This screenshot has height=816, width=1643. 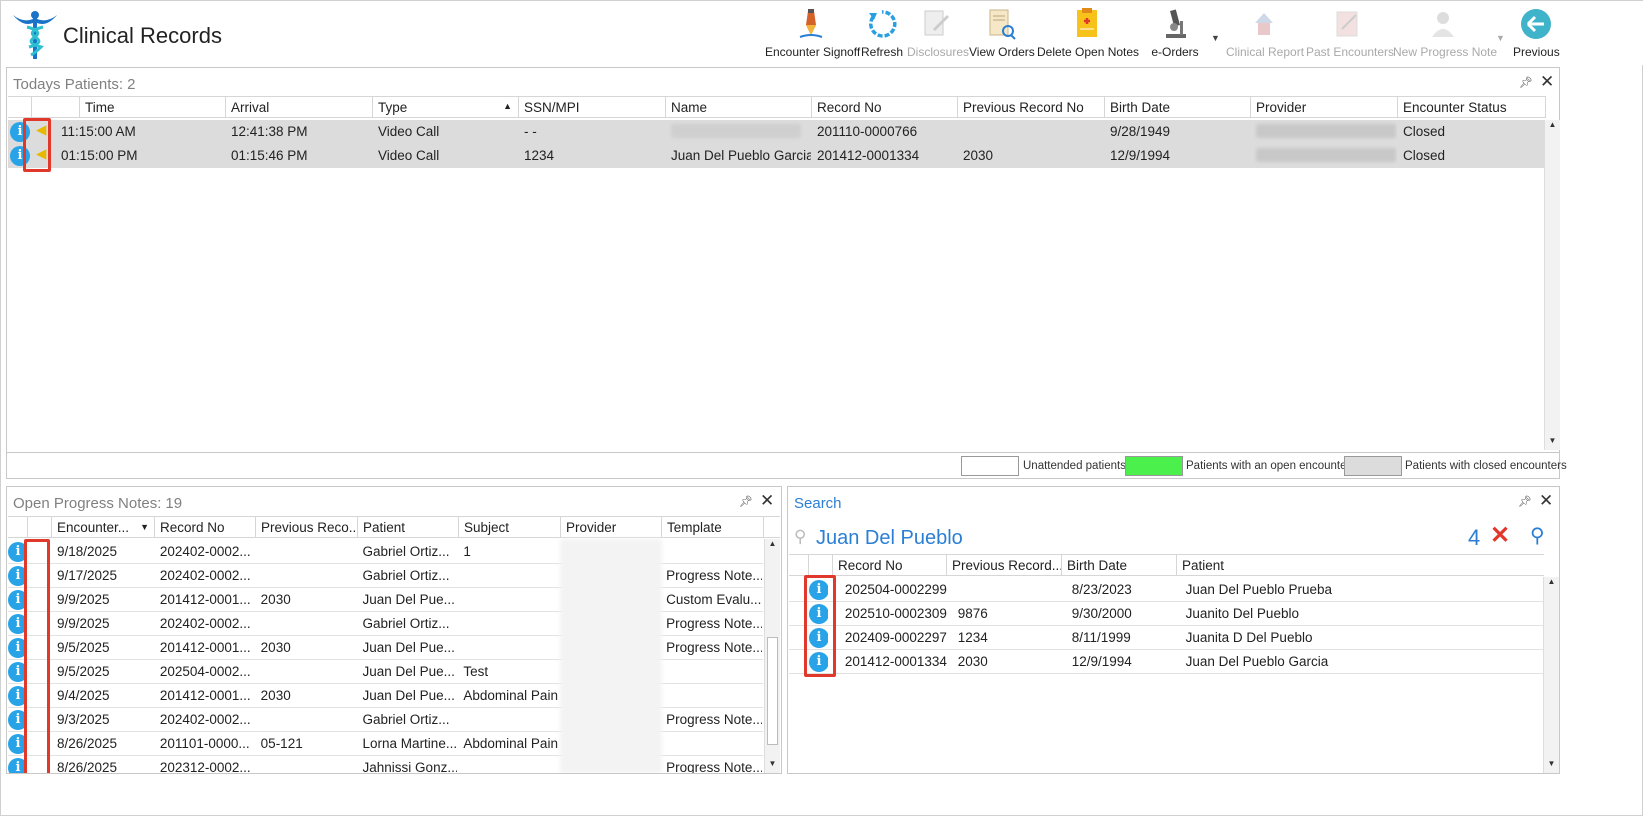 I want to click on scroll-thumb, so click(x=772, y=691).